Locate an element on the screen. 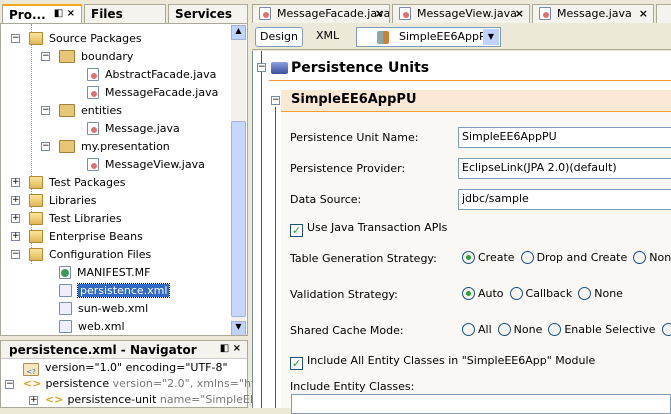 This screenshot has width=671, height=414. tree-item: web.xml is located at coordinates (92, 326).